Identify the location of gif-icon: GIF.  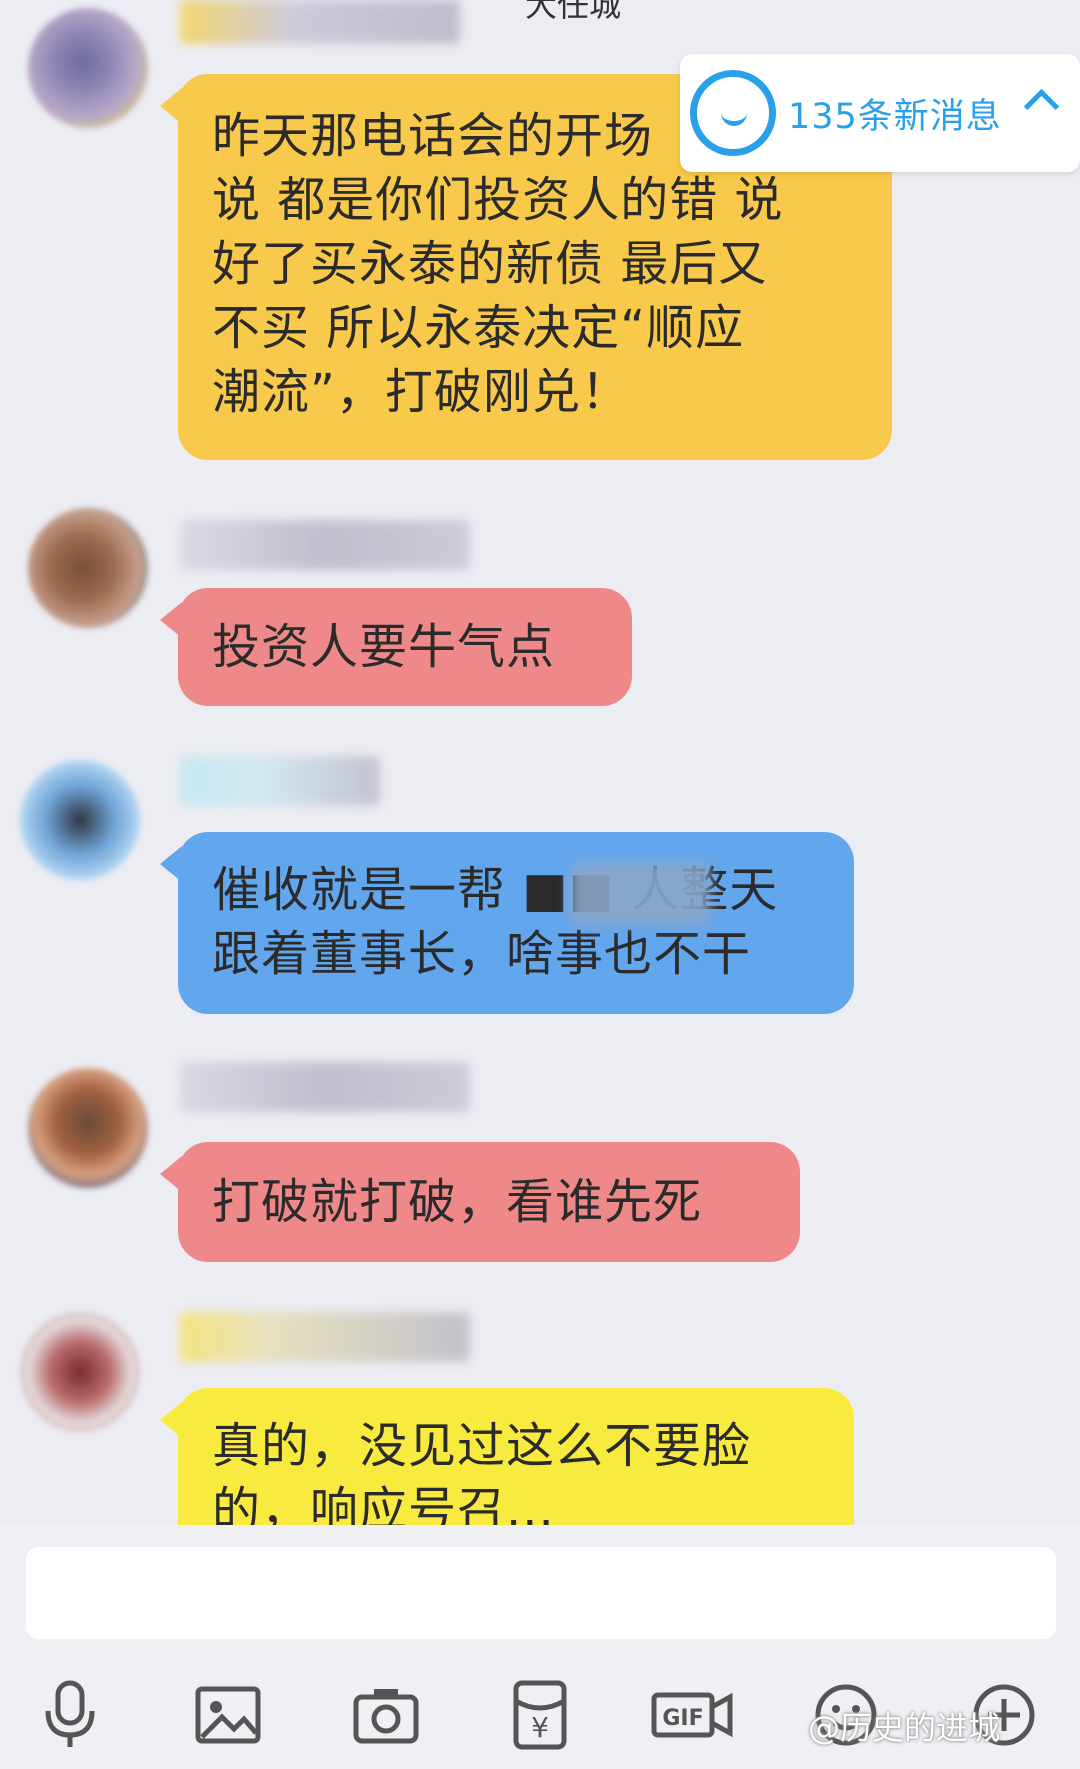
(693, 1715).